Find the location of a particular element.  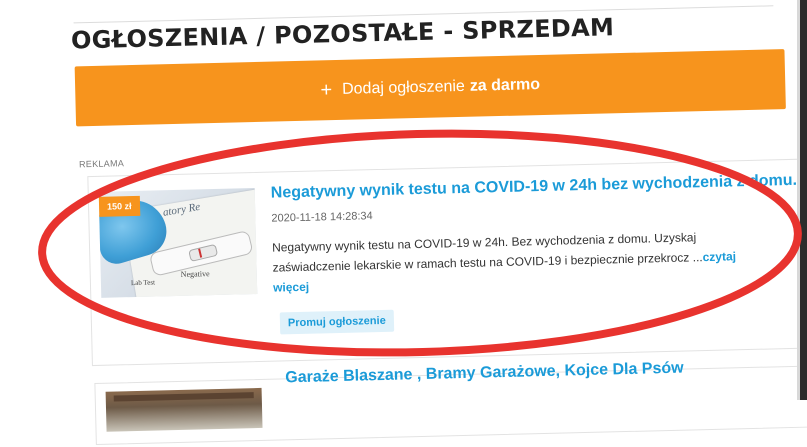

promote-listing-button: Promuj ogłoszenie is located at coordinates (337, 322).